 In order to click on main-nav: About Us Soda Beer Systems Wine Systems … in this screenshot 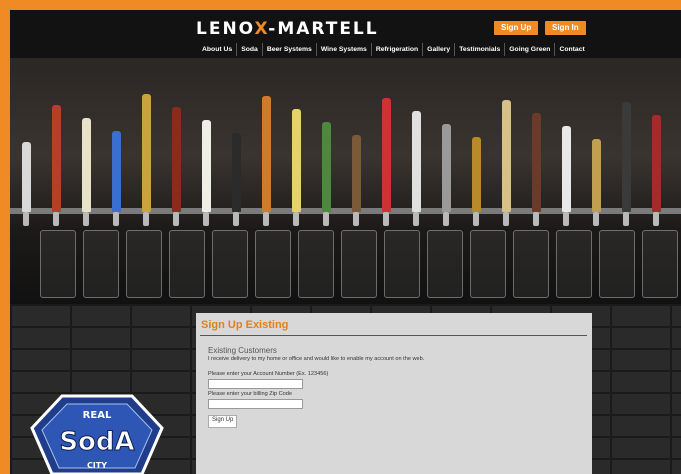, I will do `click(393, 49)`.